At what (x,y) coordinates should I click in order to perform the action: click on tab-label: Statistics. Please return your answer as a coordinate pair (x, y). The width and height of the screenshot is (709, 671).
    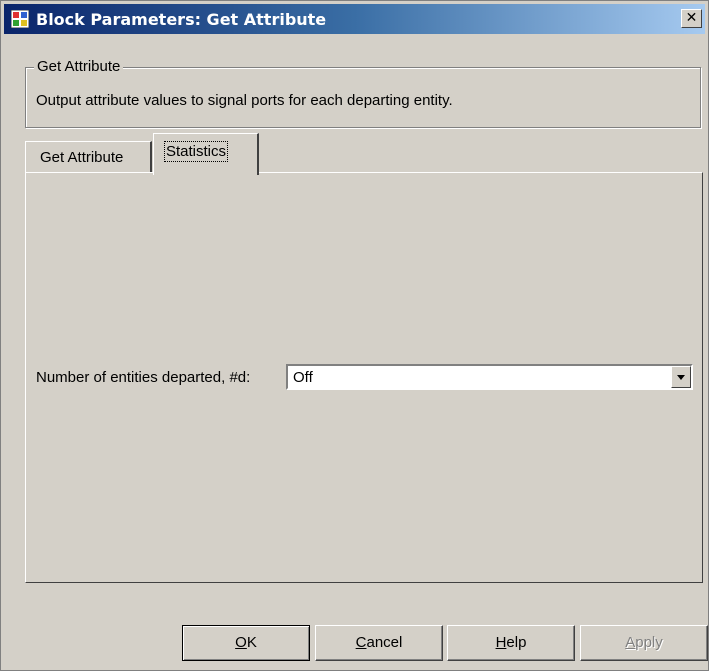
    Looking at the image, I should click on (196, 151).